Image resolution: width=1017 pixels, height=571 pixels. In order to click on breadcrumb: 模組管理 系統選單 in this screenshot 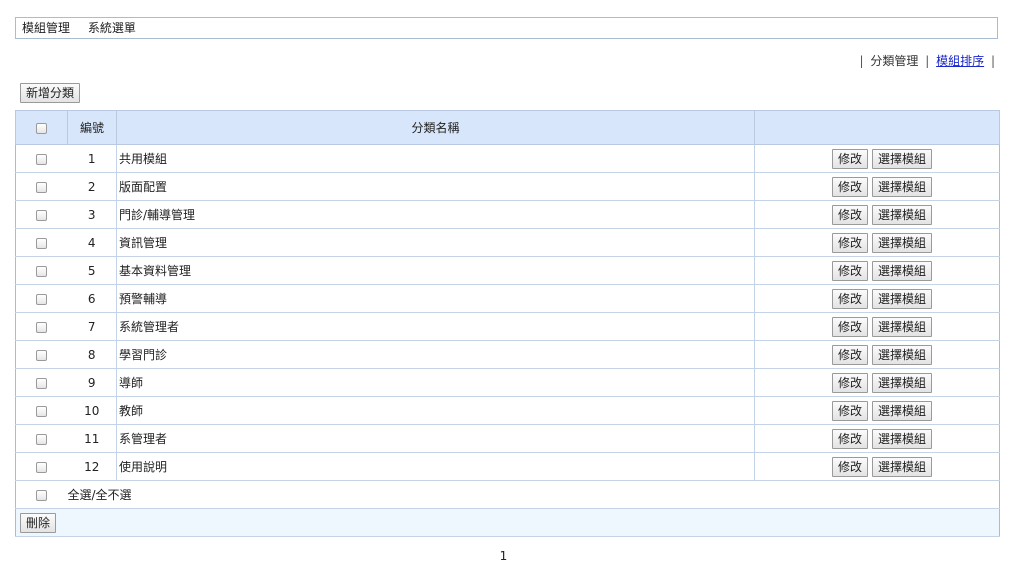, I will do `click(506, 28)`.